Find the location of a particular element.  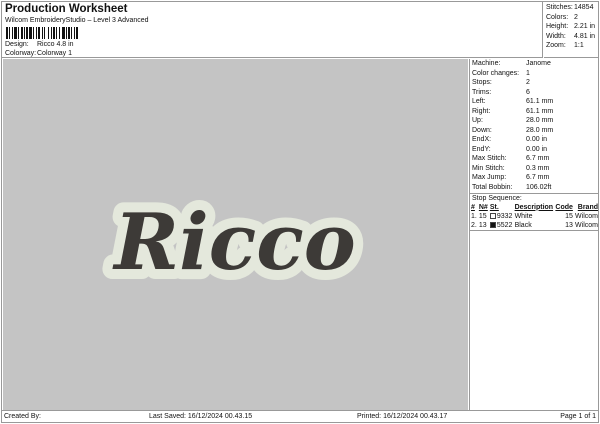

info-value: Janome is located at coordinates (538, 63).